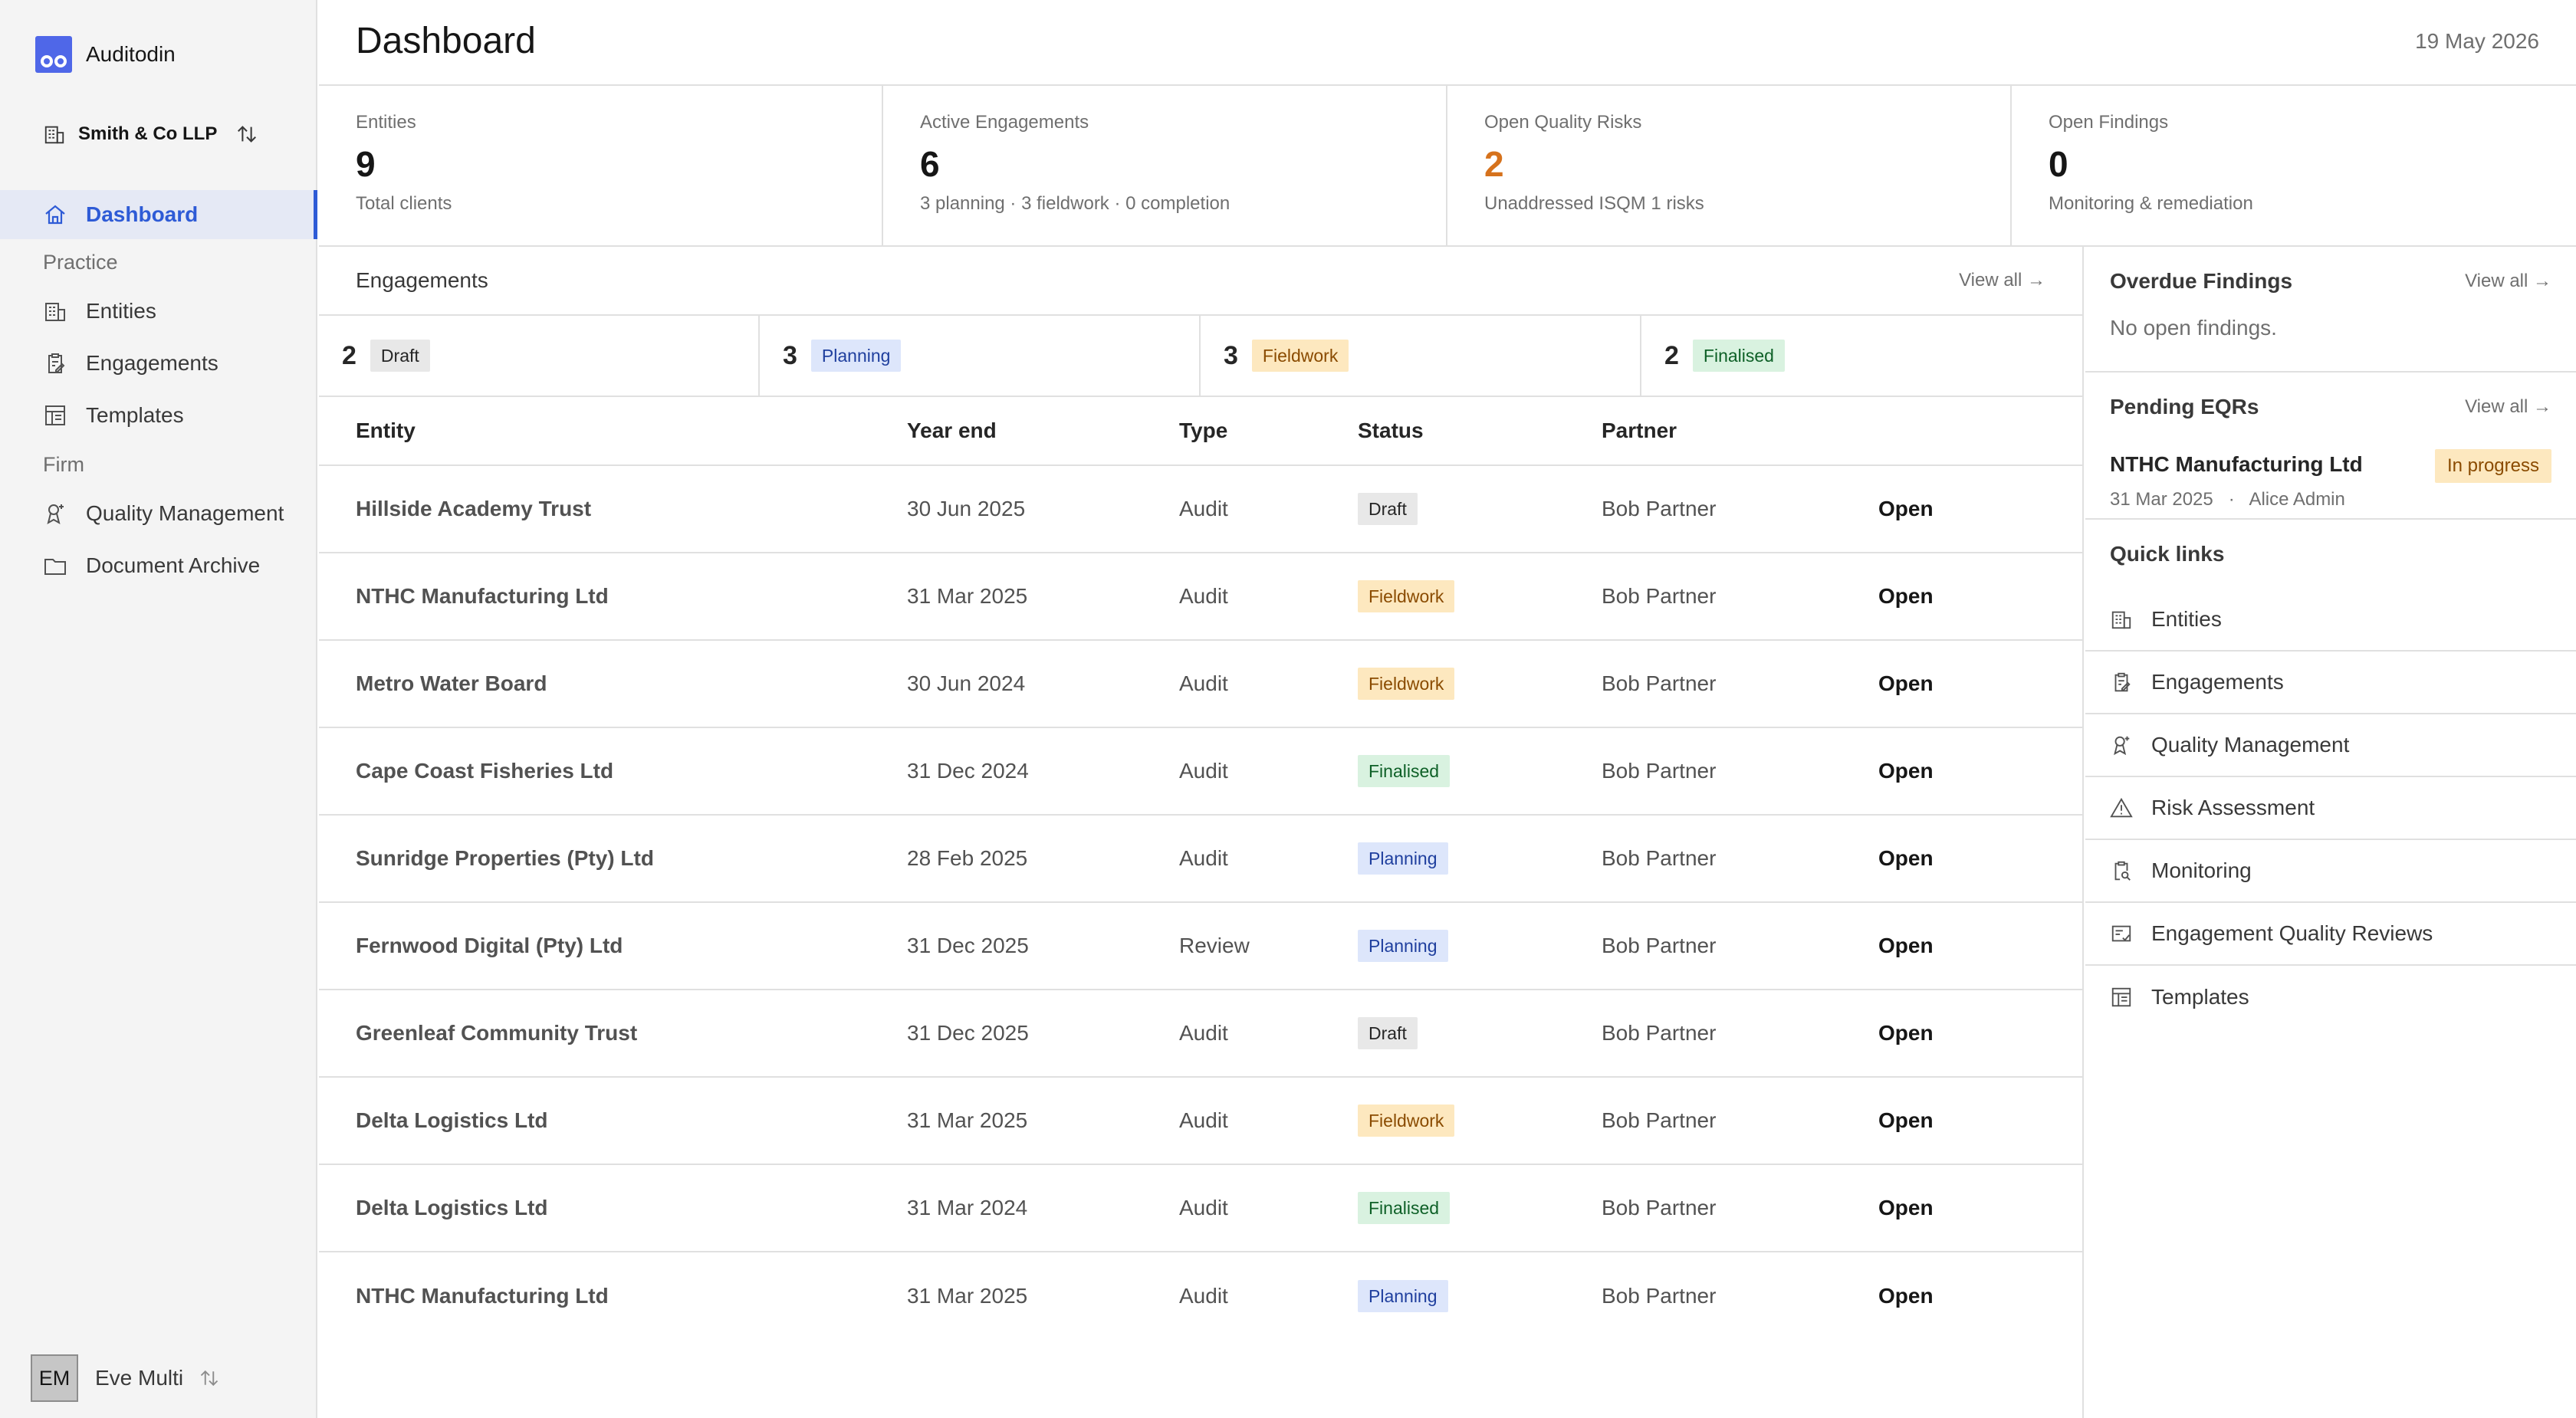 The height and width of the screenshot is (1418, 2576). I want to click on panel-title: Pending EQRs, so click(2184, 407).